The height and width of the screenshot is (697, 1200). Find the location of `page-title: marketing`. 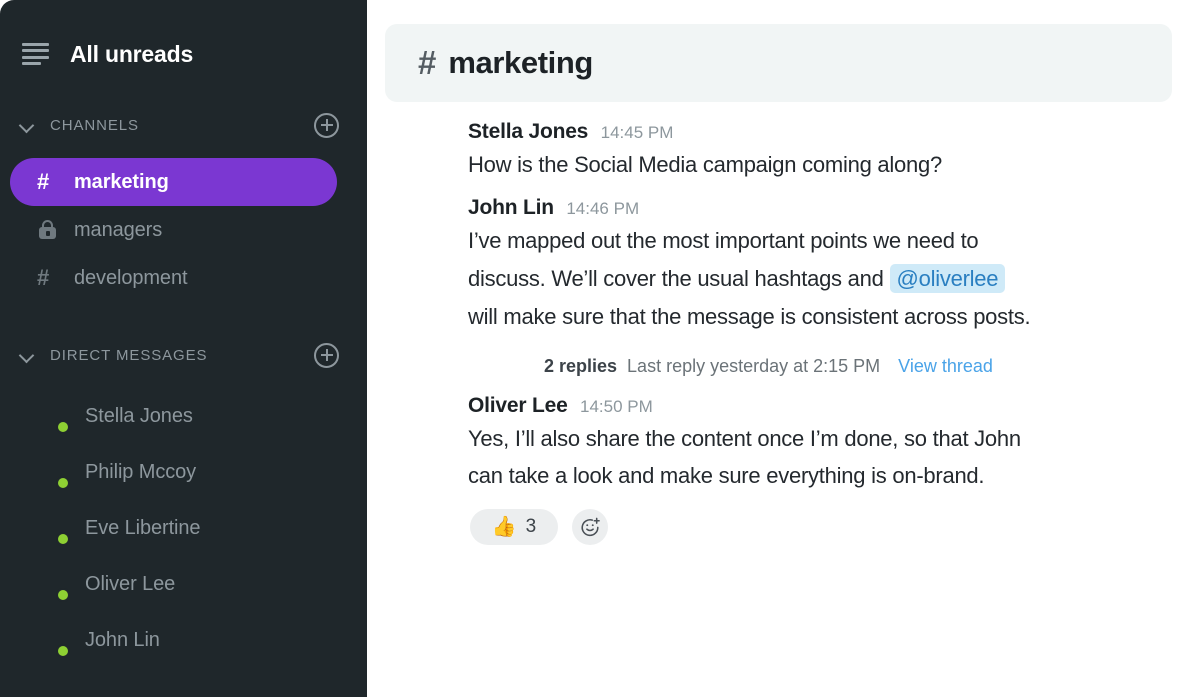

page-title: marketing is located at coordinates (520, 62).